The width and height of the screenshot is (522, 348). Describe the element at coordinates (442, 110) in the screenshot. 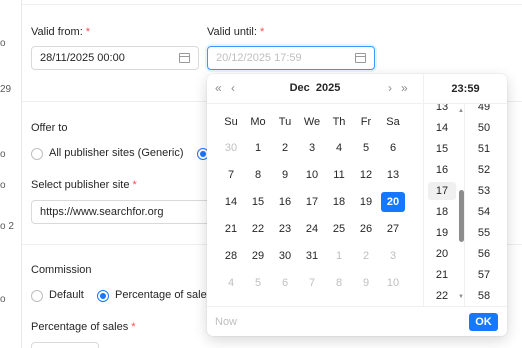

I see `hour-option: 13` at that location.